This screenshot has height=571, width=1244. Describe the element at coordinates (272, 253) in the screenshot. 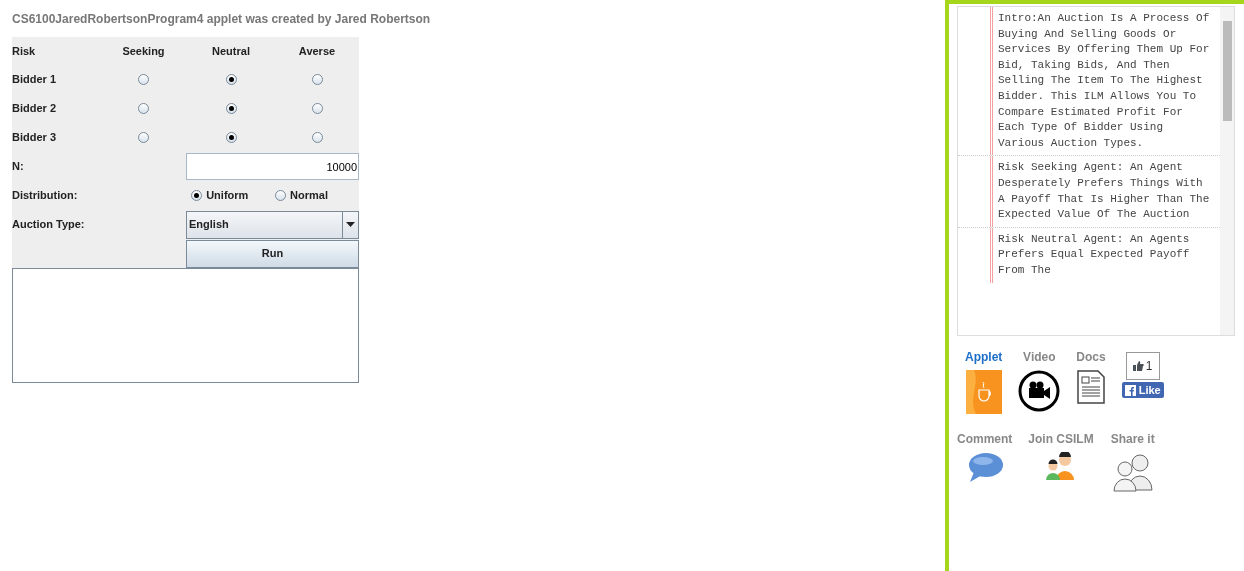

I see `run-button: Run` at that location.